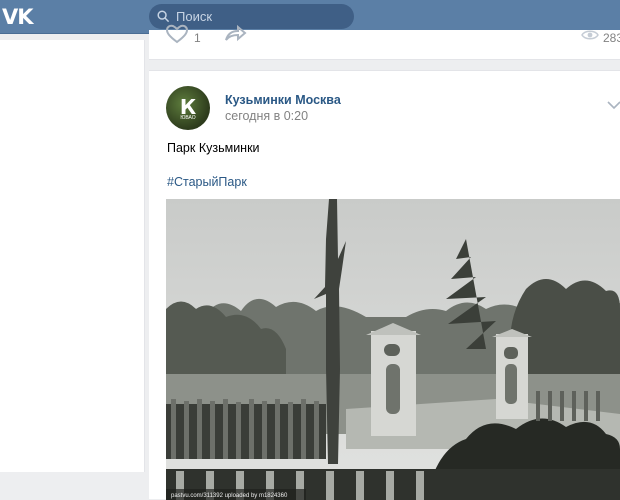 This screenshot has height=500, width=620. Describe the element at coordinates (229, 496) in the screenshot. I see `photo-credit: pastvu.com/311392 uploaded by m1824360` at that location.